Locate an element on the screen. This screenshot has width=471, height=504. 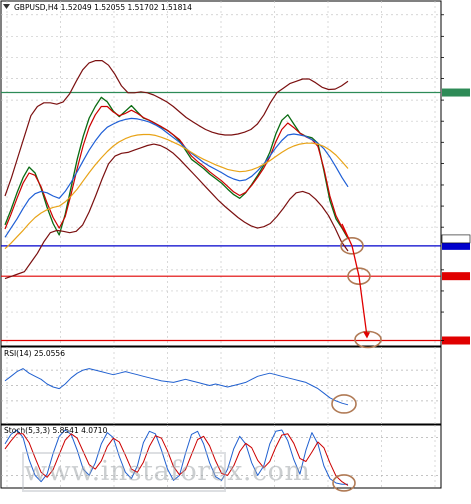
annotations is located at coordinates (356, 357).